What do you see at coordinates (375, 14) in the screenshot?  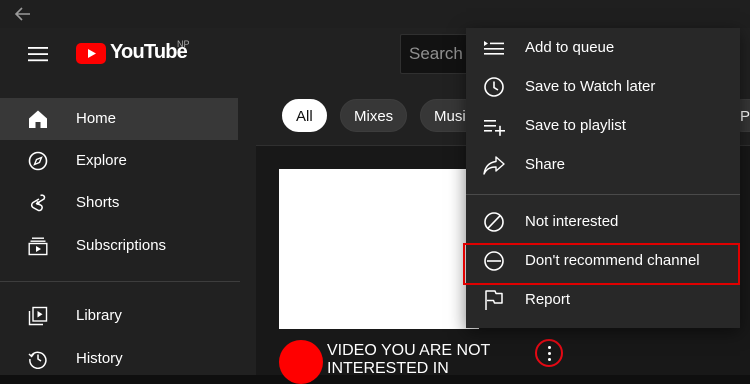 I see `browser-toolbar` at bounding box center [375, 14].